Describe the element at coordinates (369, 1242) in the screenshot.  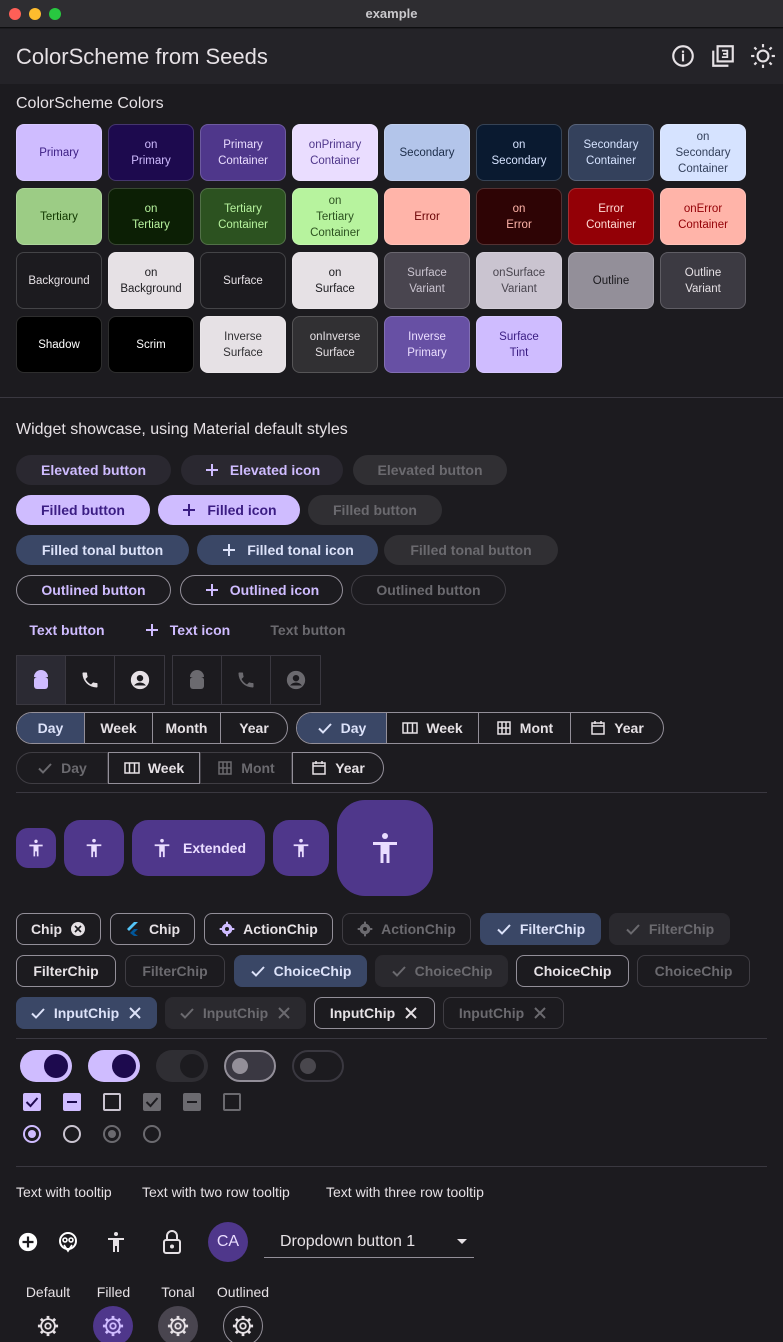
I see `dropdown-button: Dropdown button 1` at that location.